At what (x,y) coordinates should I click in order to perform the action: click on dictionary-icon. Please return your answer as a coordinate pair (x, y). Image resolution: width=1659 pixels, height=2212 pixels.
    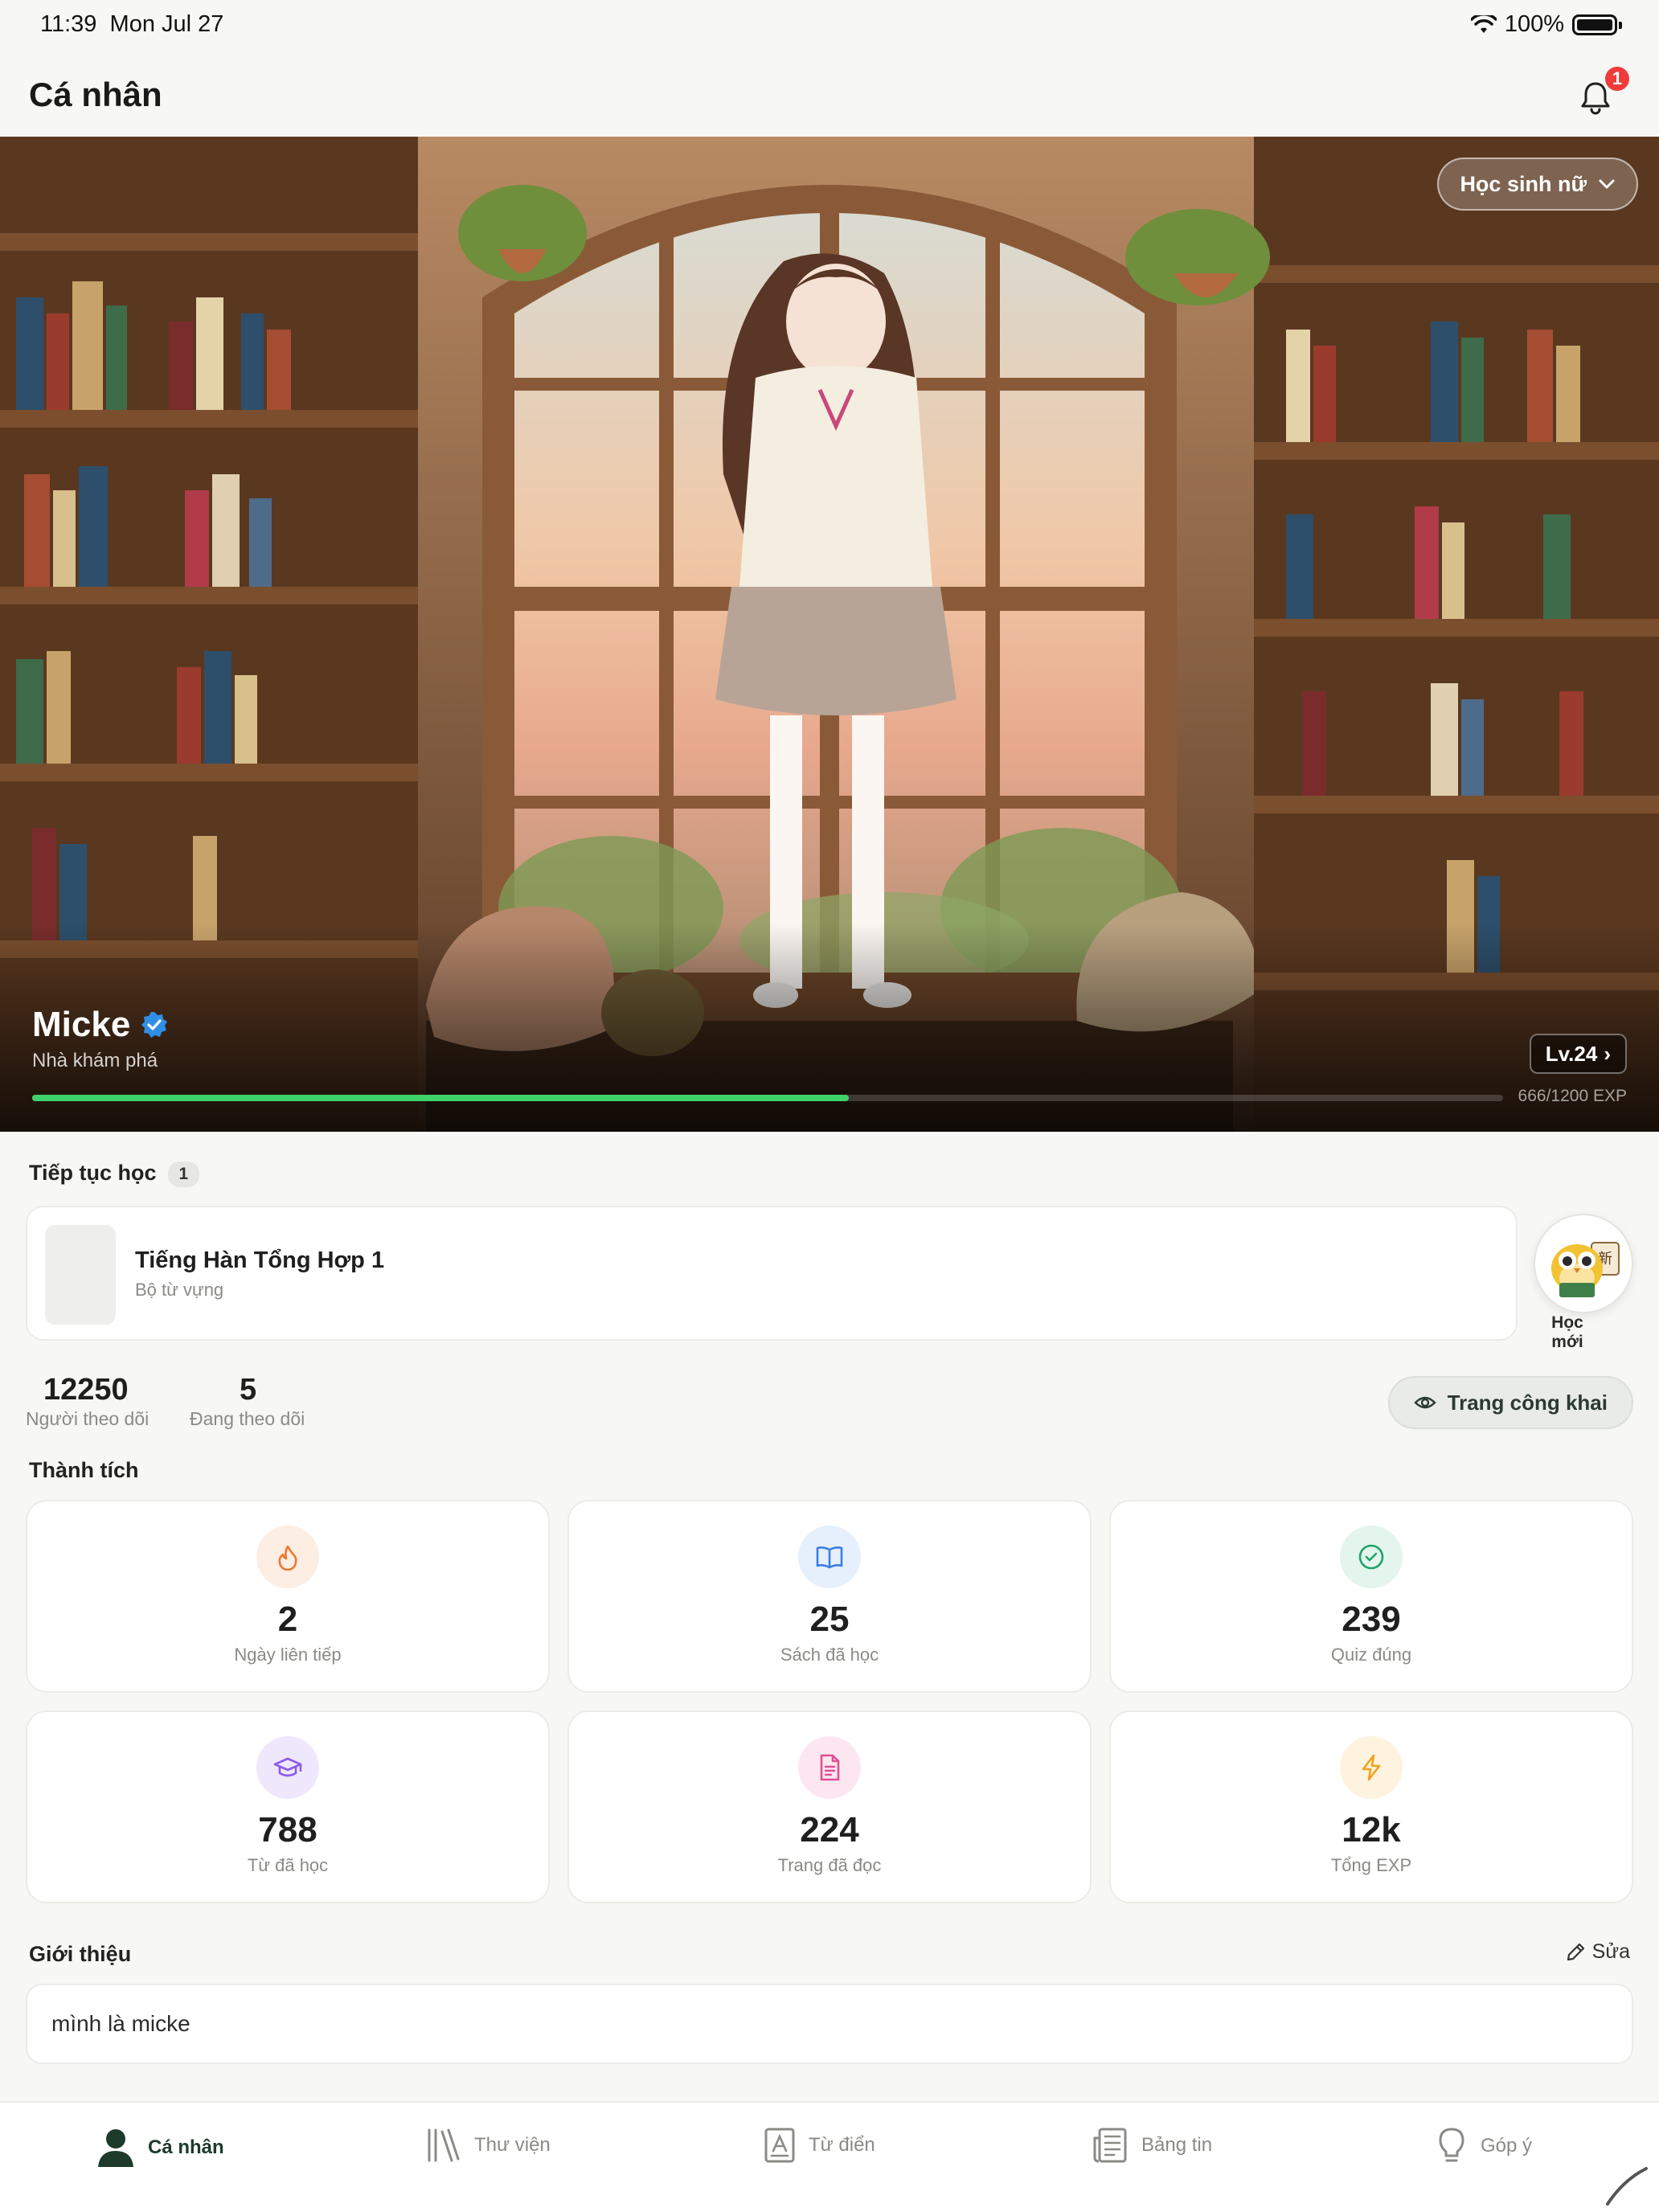
    Looking at the image, I should click on (779, 2145).